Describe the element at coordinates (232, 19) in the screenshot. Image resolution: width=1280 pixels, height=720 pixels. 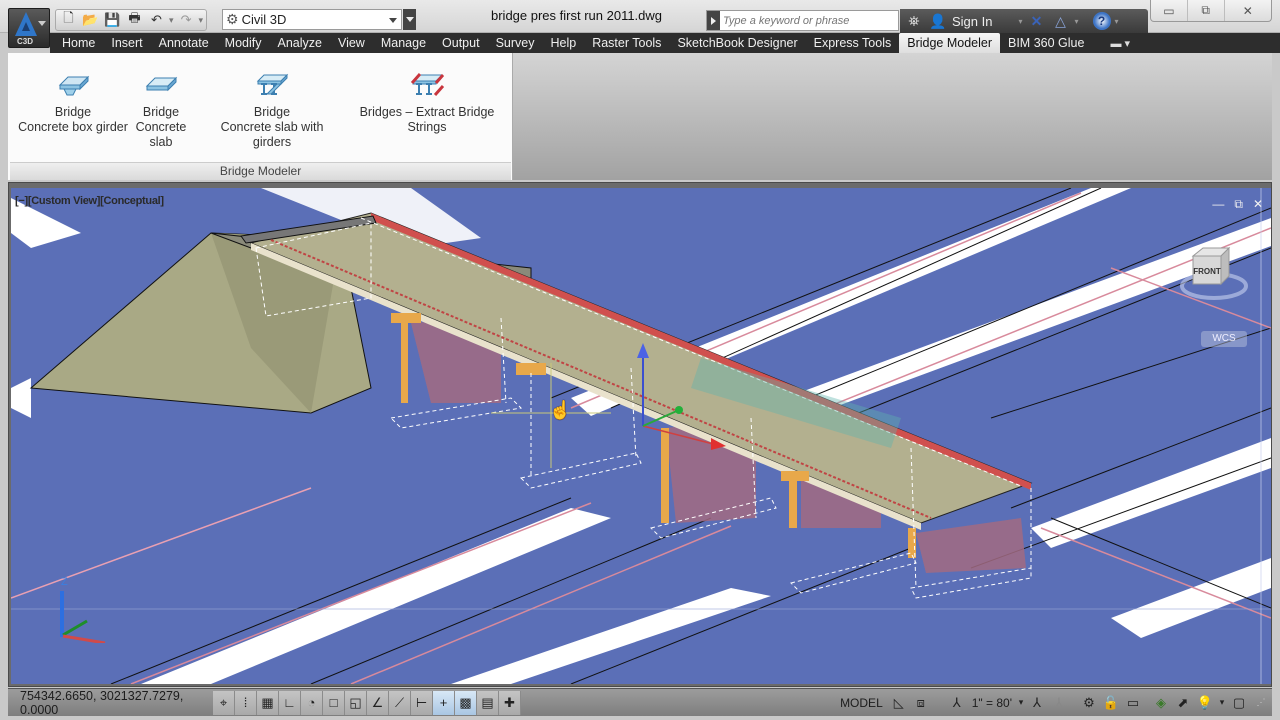
I see `gear-icon: ⚙` at that location.